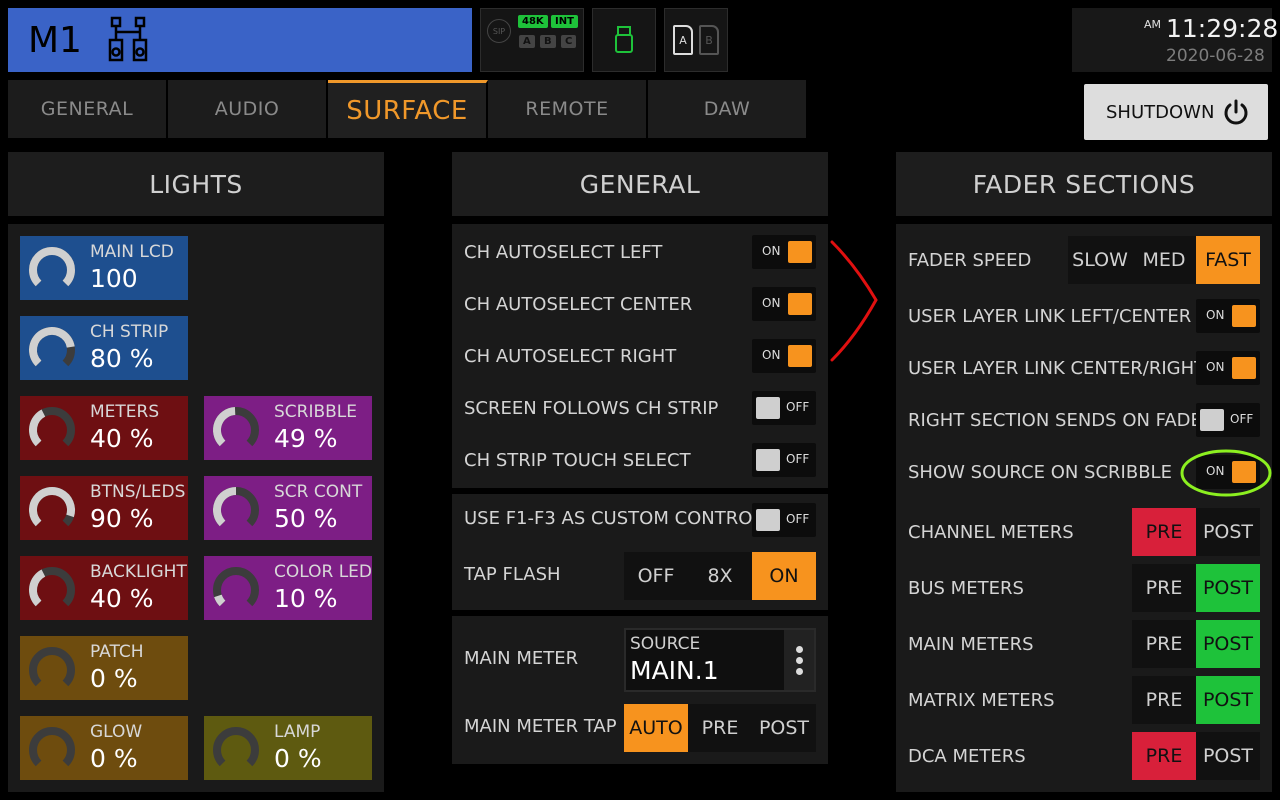 This screenshot has height=800, width=1280. Describe the element at coordinates (88, 109) in the screenshot. I see `tab-general: GENERAL` at that location.